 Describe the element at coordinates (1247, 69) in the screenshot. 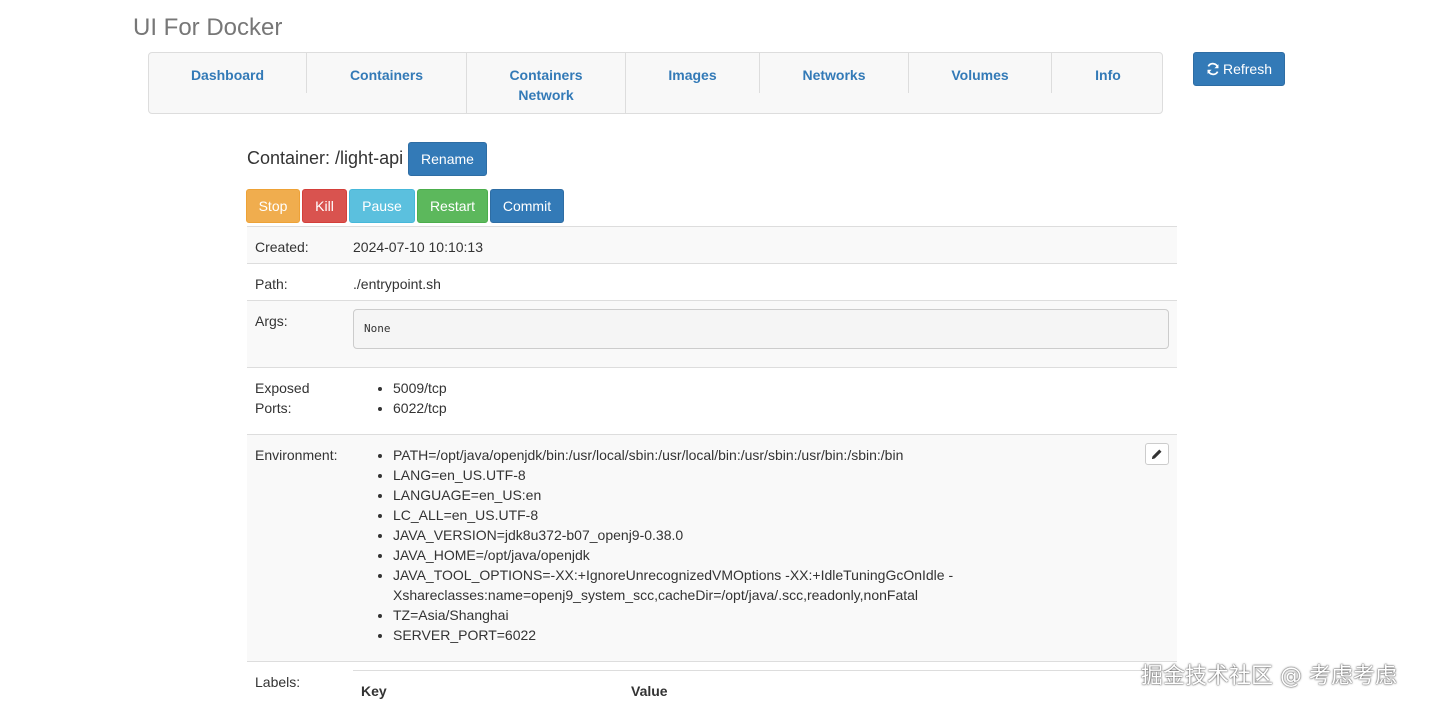

I see `refresh-label: Refresh` at that location.